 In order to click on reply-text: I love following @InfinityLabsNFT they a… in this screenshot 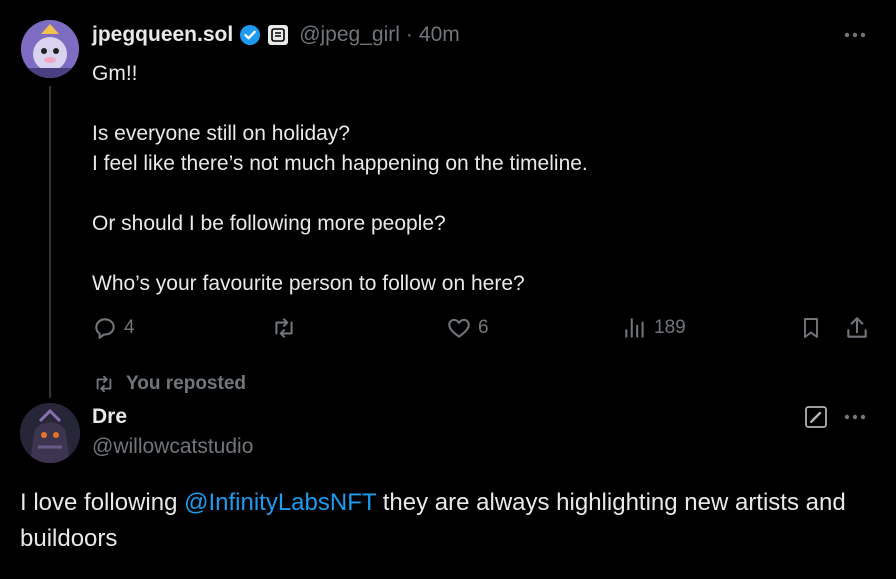, I will do `click(450, 521)`.